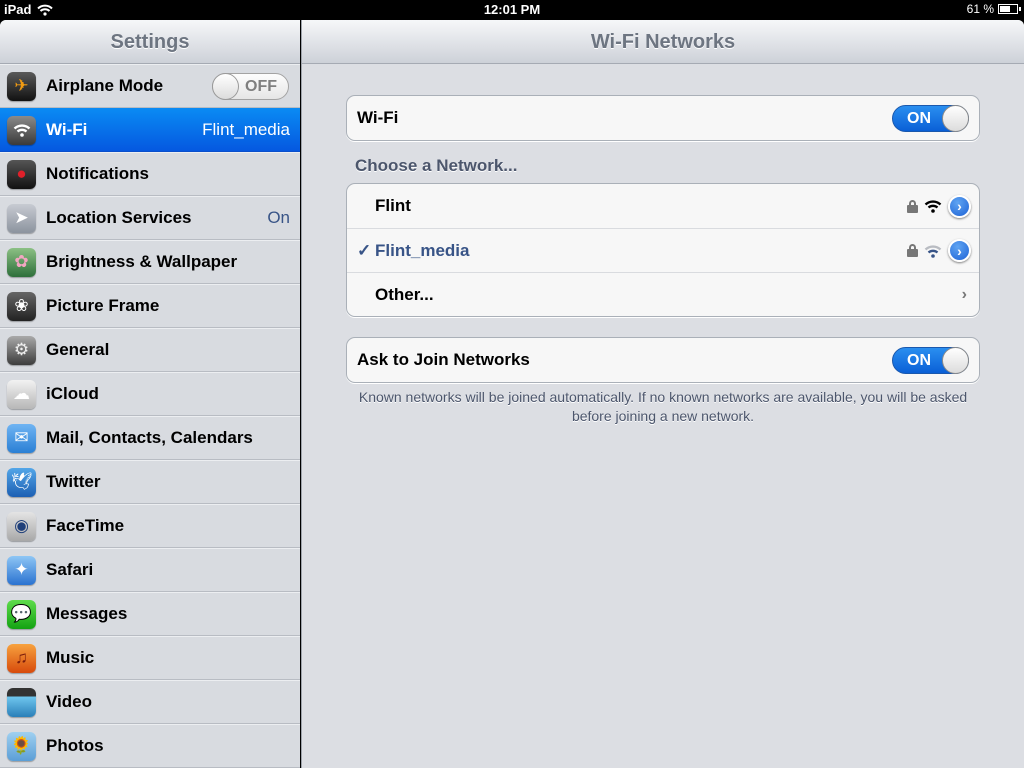 The width and height of the screenshot is (1024, 768). Describe the element at coordinates (67, 129) in the screenshot. I see `sidebar-item-label: Wi-Fi` at that location.